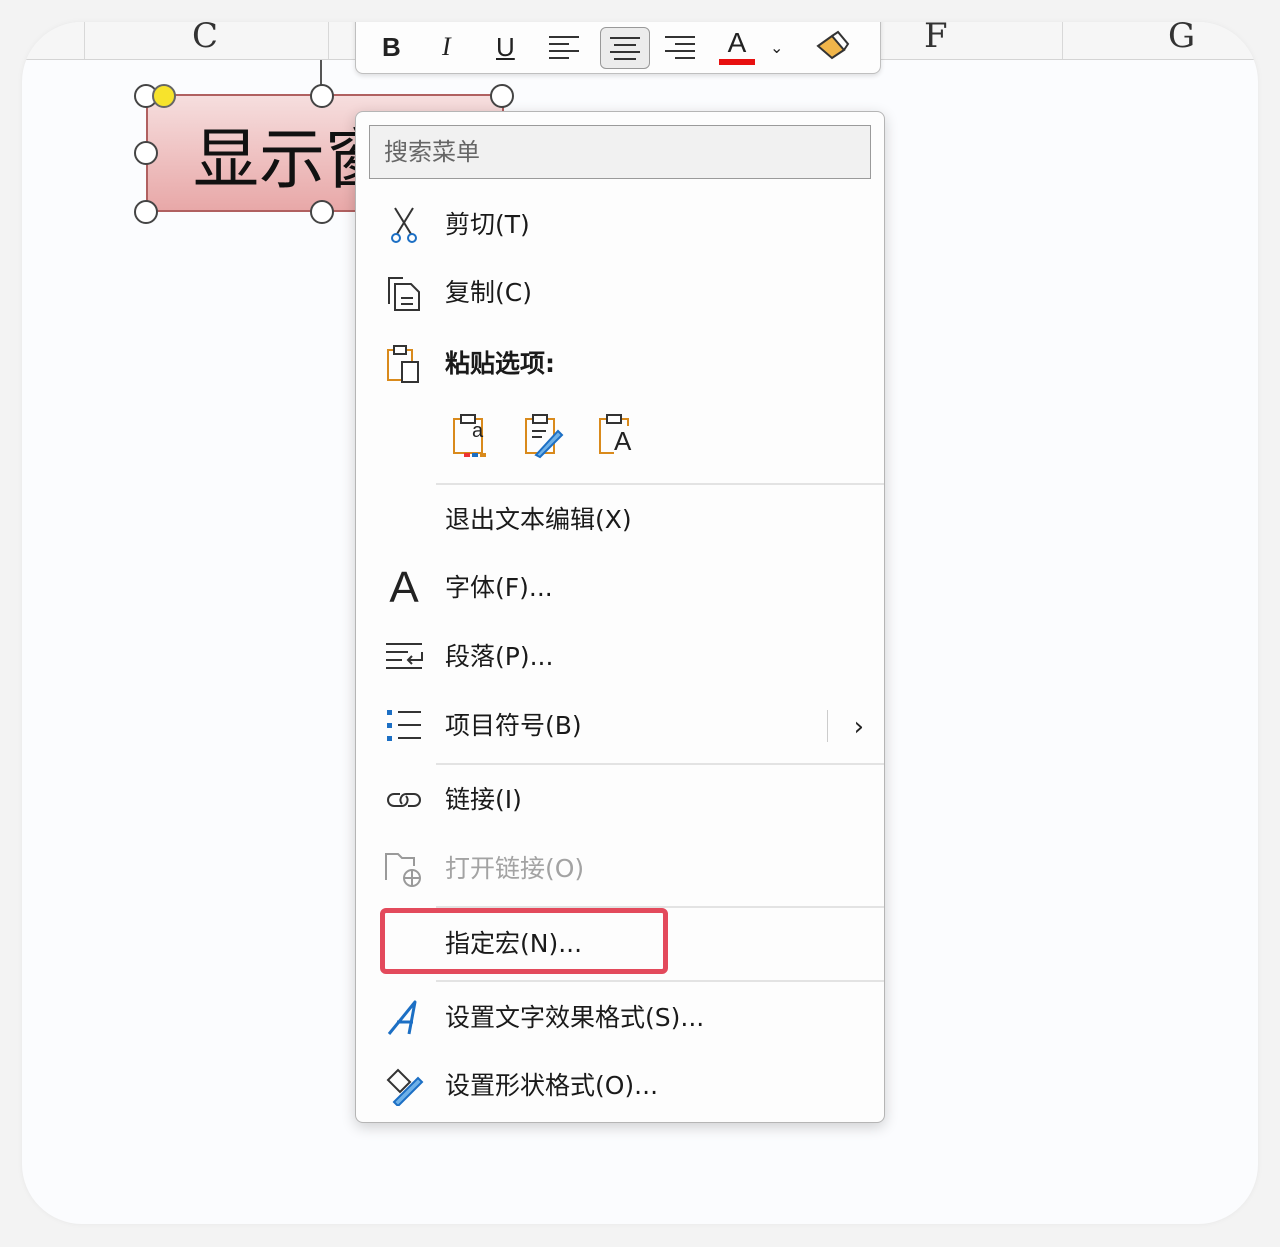 This screenshot has width=1280, height=1247. Describe the element at coordinates (936, 39) in the screenshot. I see `column-header-f: F` at that location.